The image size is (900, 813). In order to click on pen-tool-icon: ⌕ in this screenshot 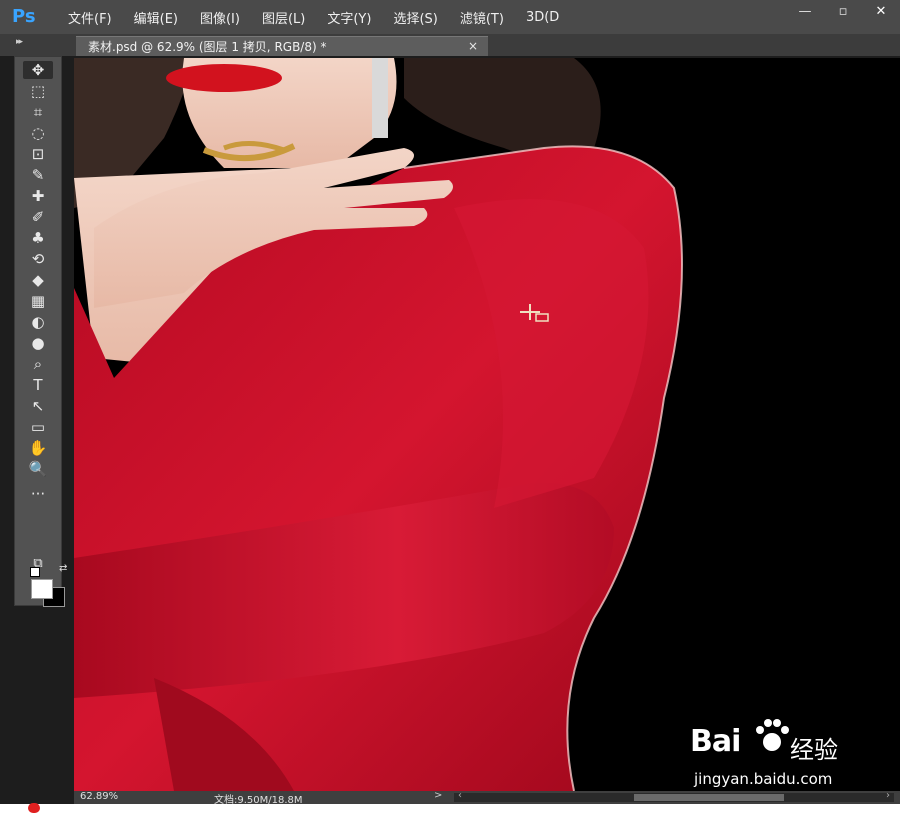, I will do `click(38, 364)`.